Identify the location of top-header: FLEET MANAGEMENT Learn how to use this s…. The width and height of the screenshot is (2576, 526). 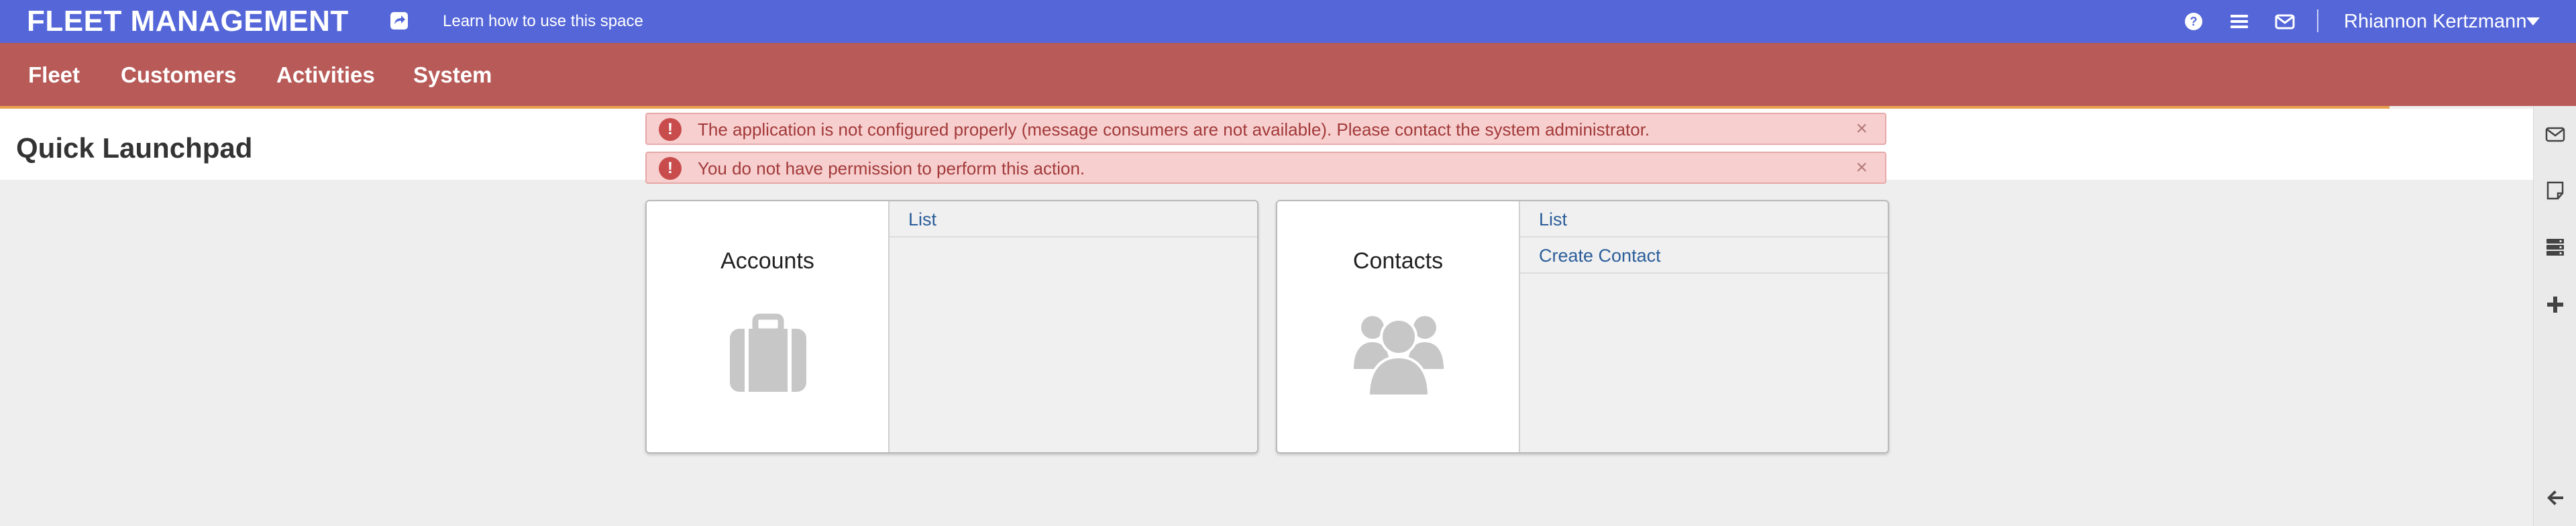
(1288, 21).